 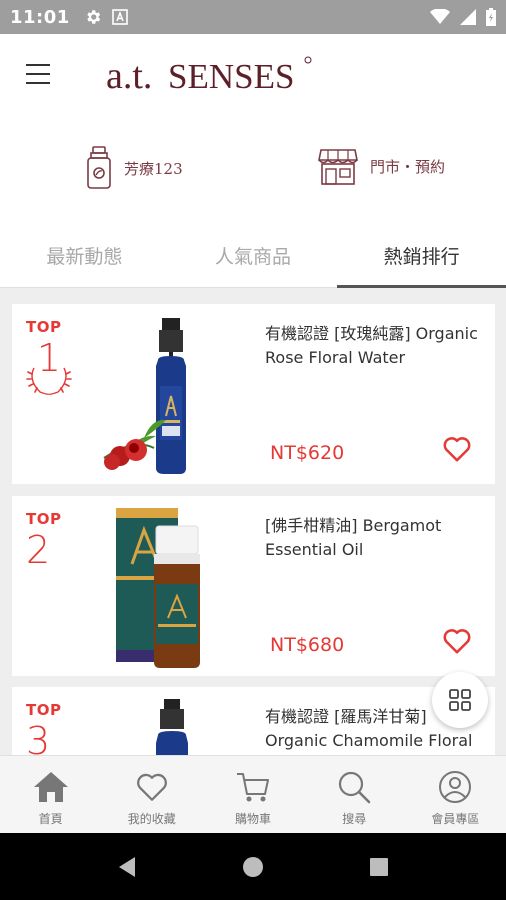 I want to click on nav-member-label: 會員專區, so click(x=455, y=819).